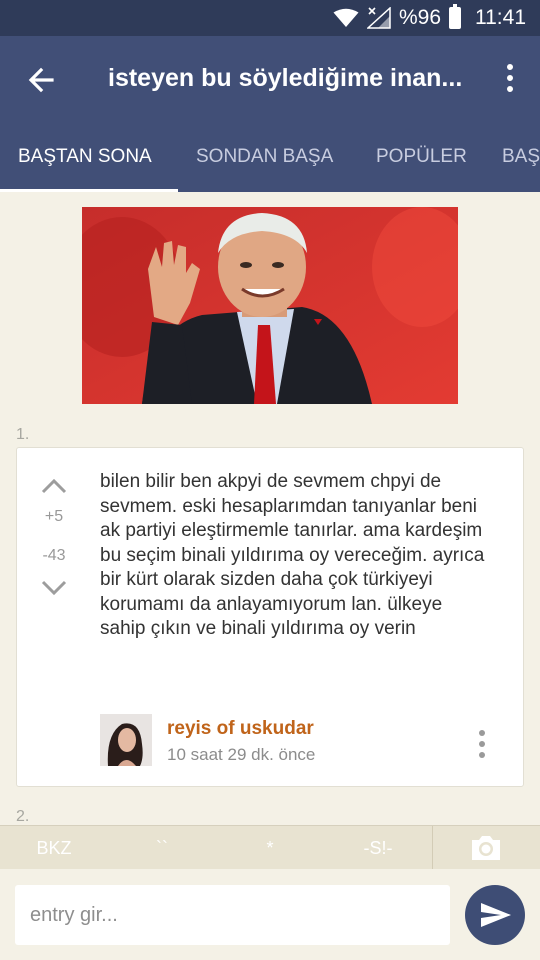 This screenshot has width=540, height=960. What do you see at coordinates (23, 434) in the screenshot?
I see `entry-index: 1.` at bounding box center [23, 434].